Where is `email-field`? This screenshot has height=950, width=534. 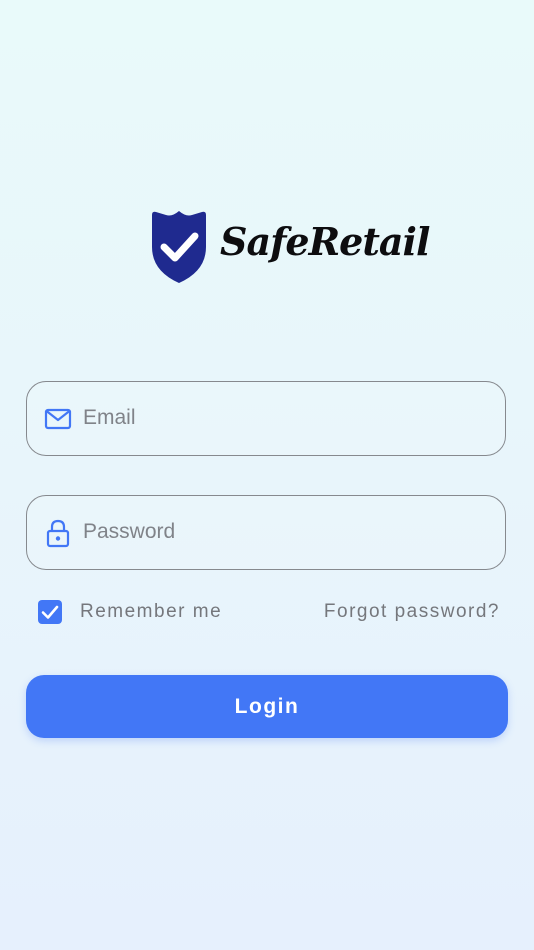 email-field is located at coordinates (266, 418).